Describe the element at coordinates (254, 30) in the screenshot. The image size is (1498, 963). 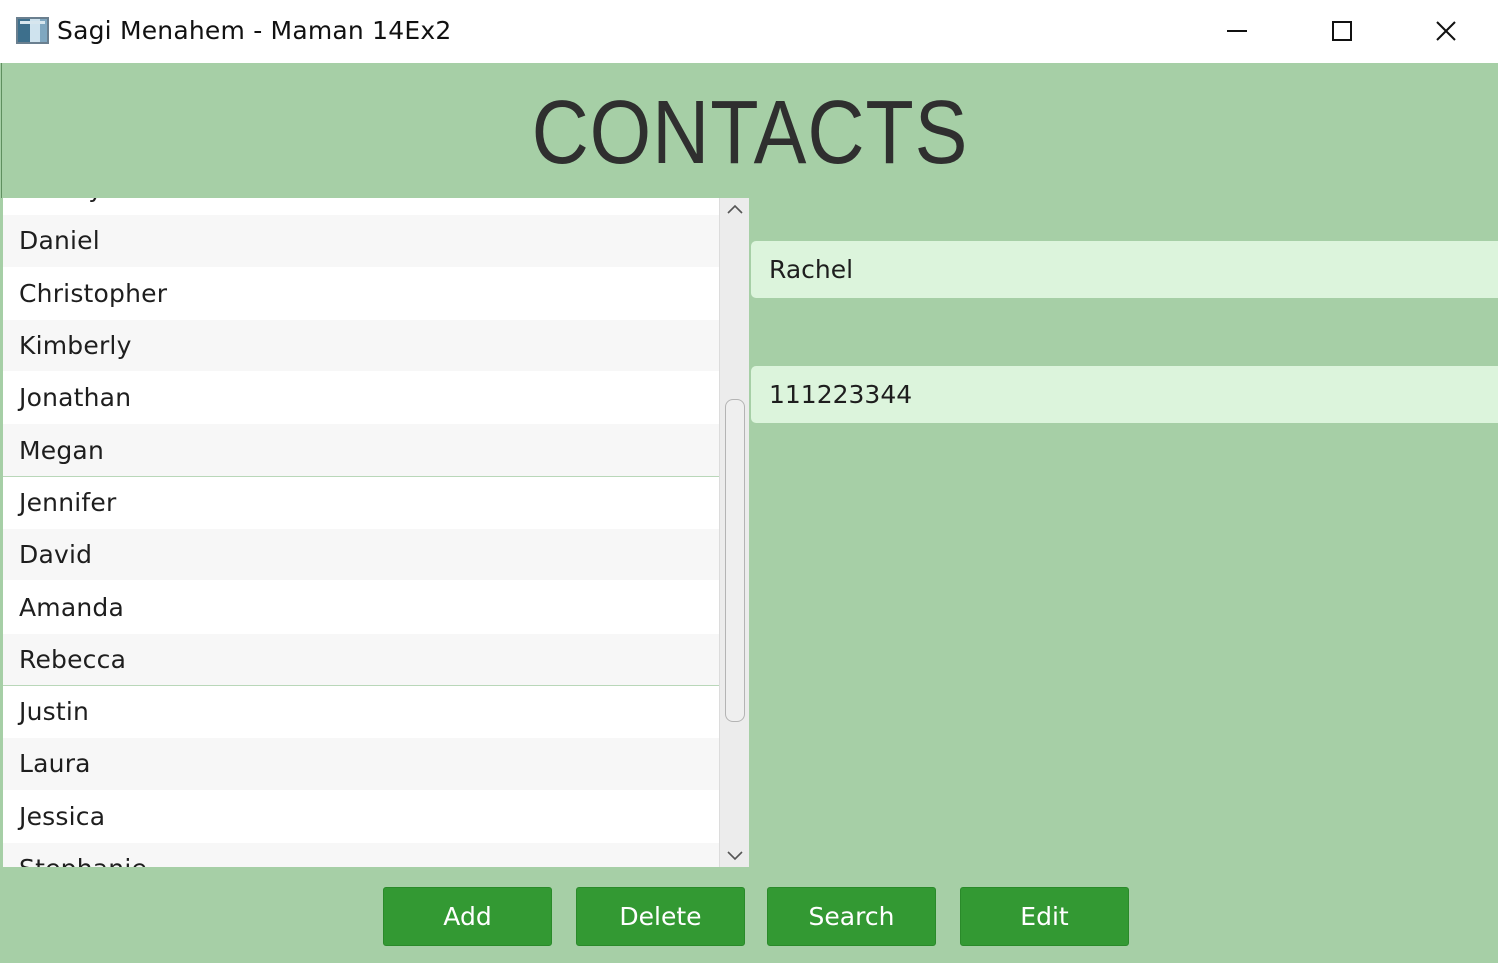
I see `window-title: Sagi Menahem - Maman 14Ex2` at that location.